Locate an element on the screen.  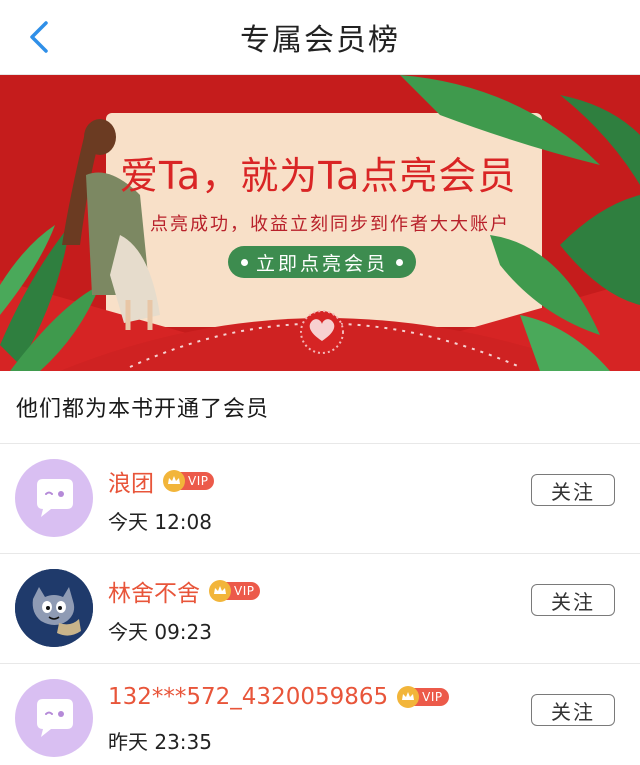
member-time: 今天 12:08 is located at coordinates (160, 522).